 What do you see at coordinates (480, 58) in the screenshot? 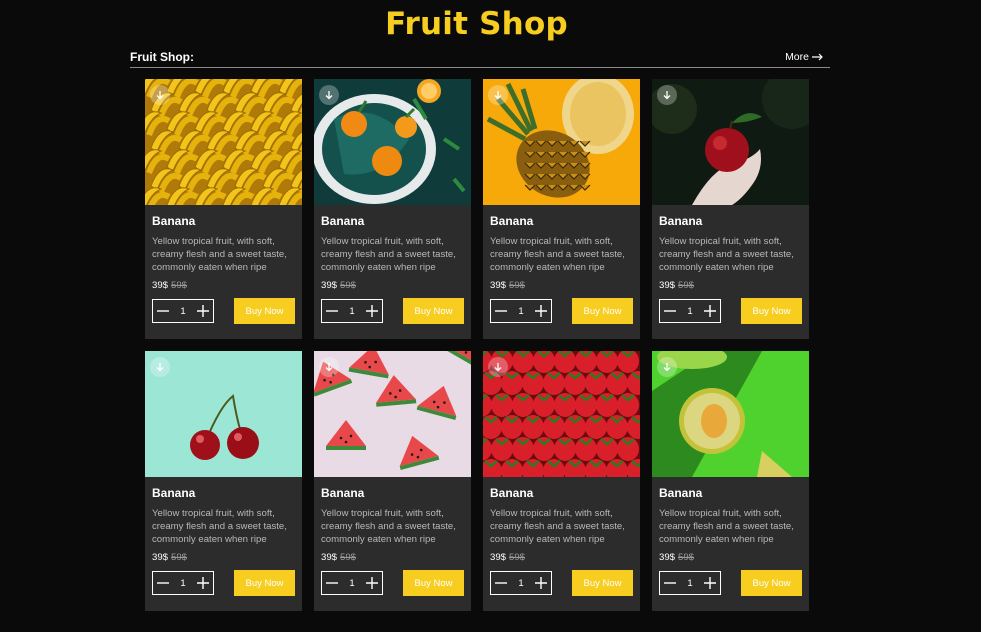
I see `section-header: Fruit Shop: More` at bounding box center [480, 58].